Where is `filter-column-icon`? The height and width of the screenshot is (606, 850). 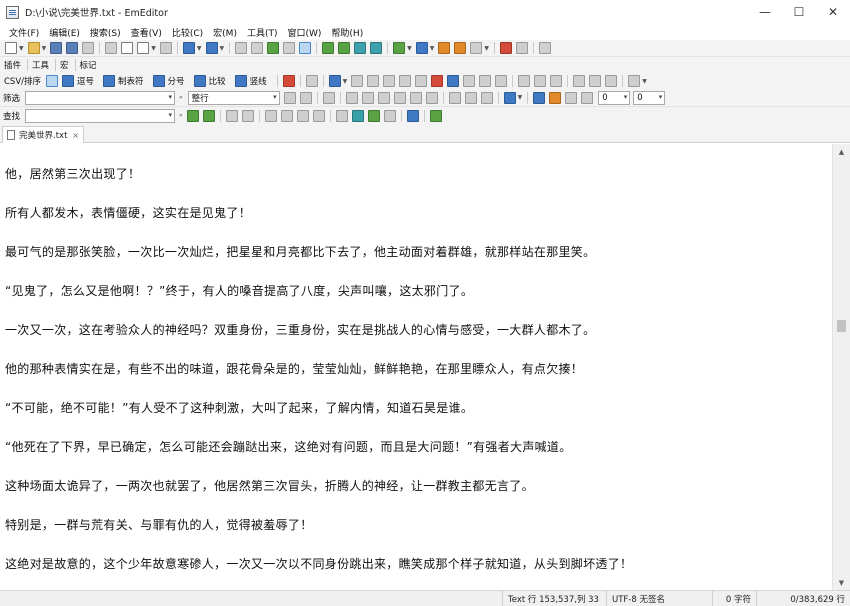
filter-column-icon is located at coordinates (431, 97).